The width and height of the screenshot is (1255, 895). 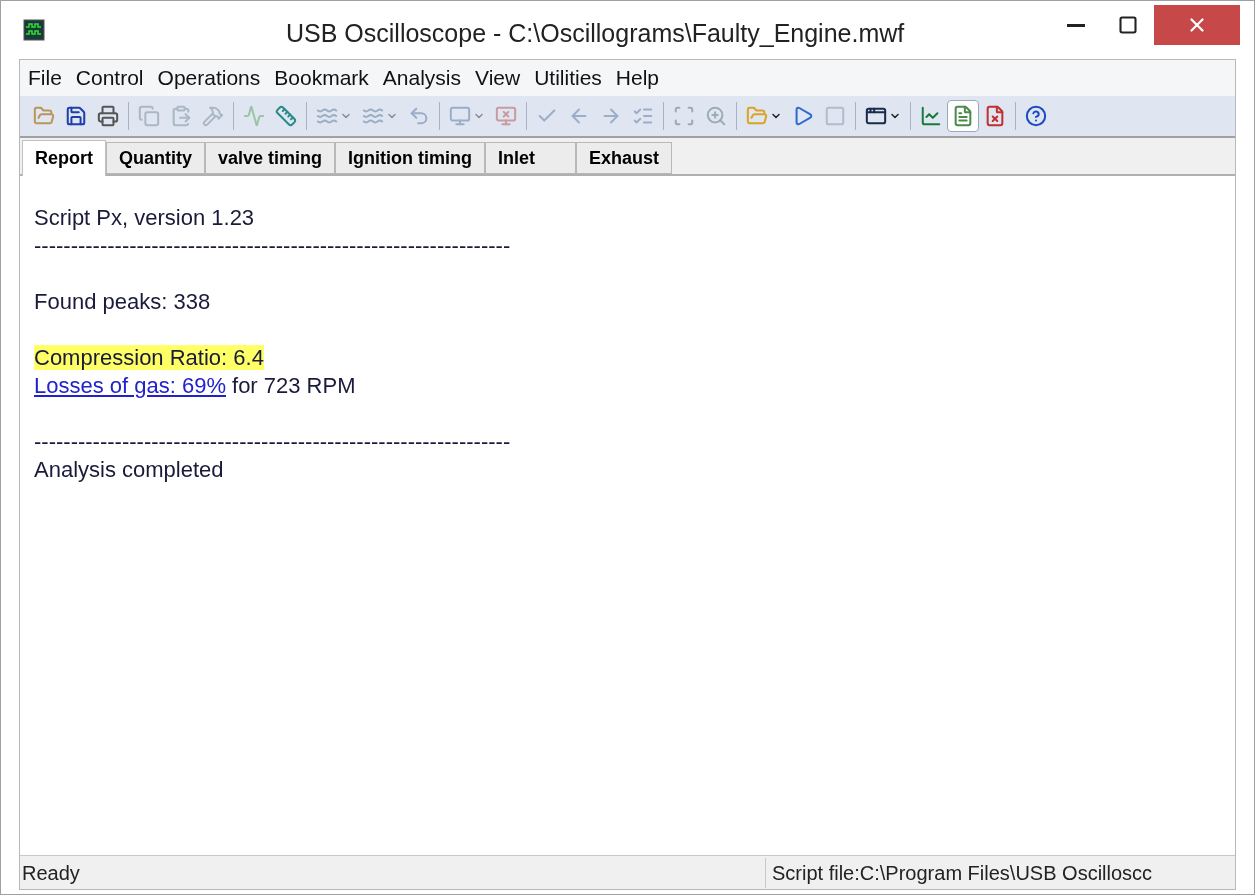 I want to click on menu-item: Operations, so click(x=209, y=78).